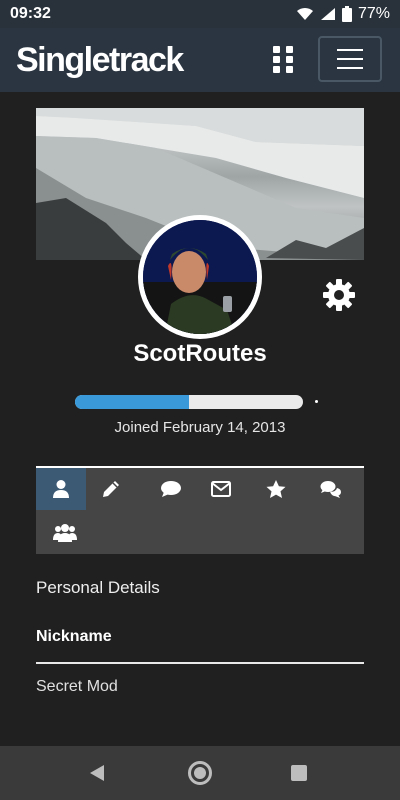  Describe the element at coordinates (200, 277) in the screenshot. I see `profile-avatar` at that location.